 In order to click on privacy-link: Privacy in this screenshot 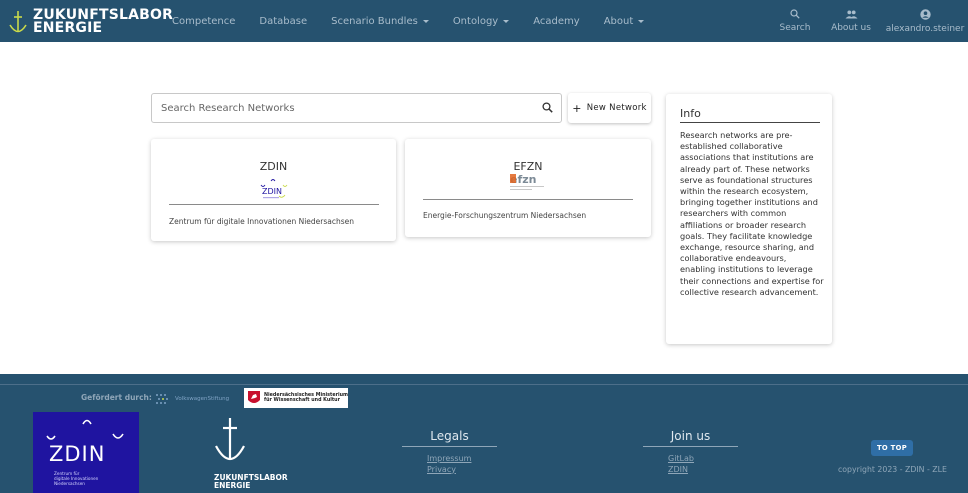, I will do `click(449, 470)`.